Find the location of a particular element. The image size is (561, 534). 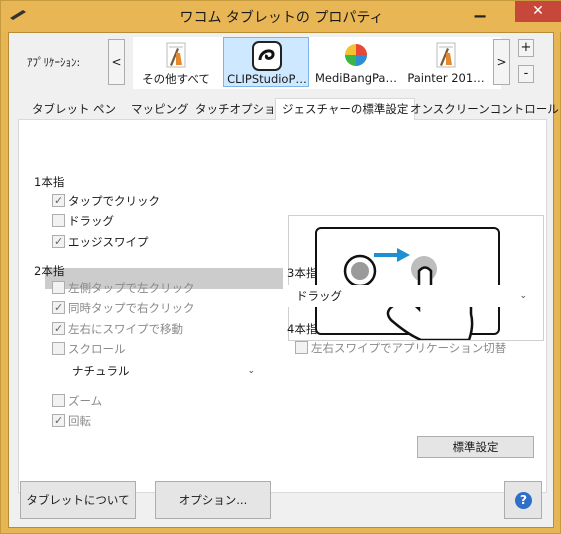

clip-studio-icon is located at coordinates (267, 56).